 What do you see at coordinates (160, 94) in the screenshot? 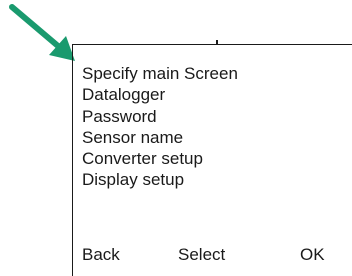
I see `menu-item-datalogger: Datalogger` at bounding box center [160, 94].